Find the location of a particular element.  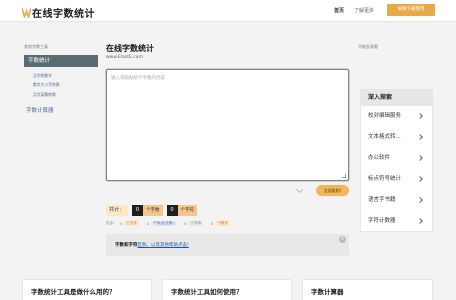

info-card: 字数统计工具是做什么用的？ is located at coordinates (87, 289).